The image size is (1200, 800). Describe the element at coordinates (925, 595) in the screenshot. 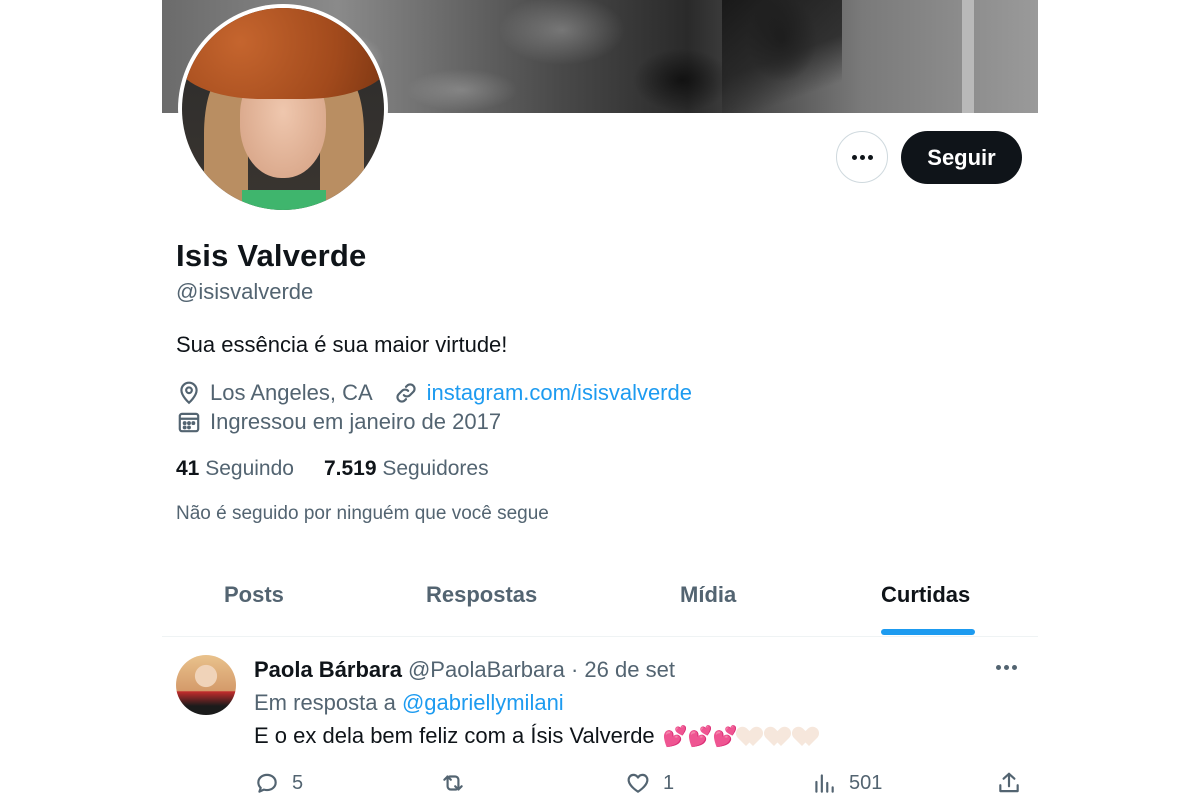

I see `tab-curtidas: Curtidas` at that location.